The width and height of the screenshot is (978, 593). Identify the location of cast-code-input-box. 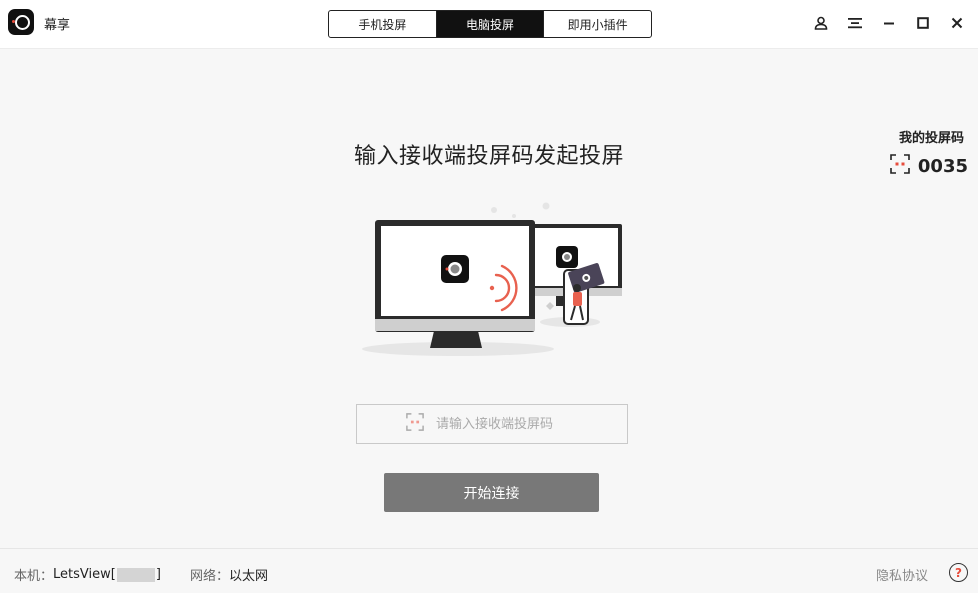
(492, 424).